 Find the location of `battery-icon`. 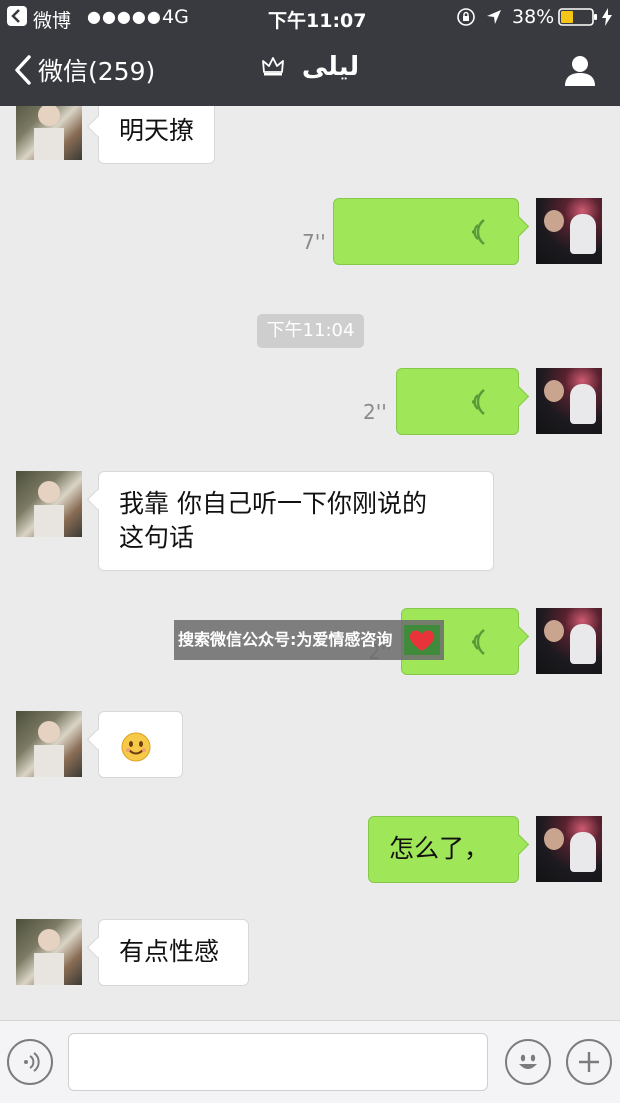

battery-icon is located at coordinates (578, 19).